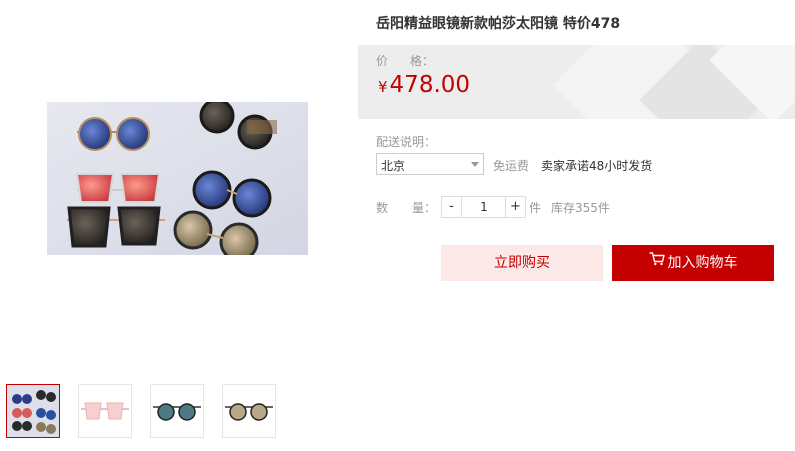 This screenshot has width=795, height=451. Describe the element at coordinates (511, 166) in the screenshot. I see `free-shipping-text: 免运费` at that location.